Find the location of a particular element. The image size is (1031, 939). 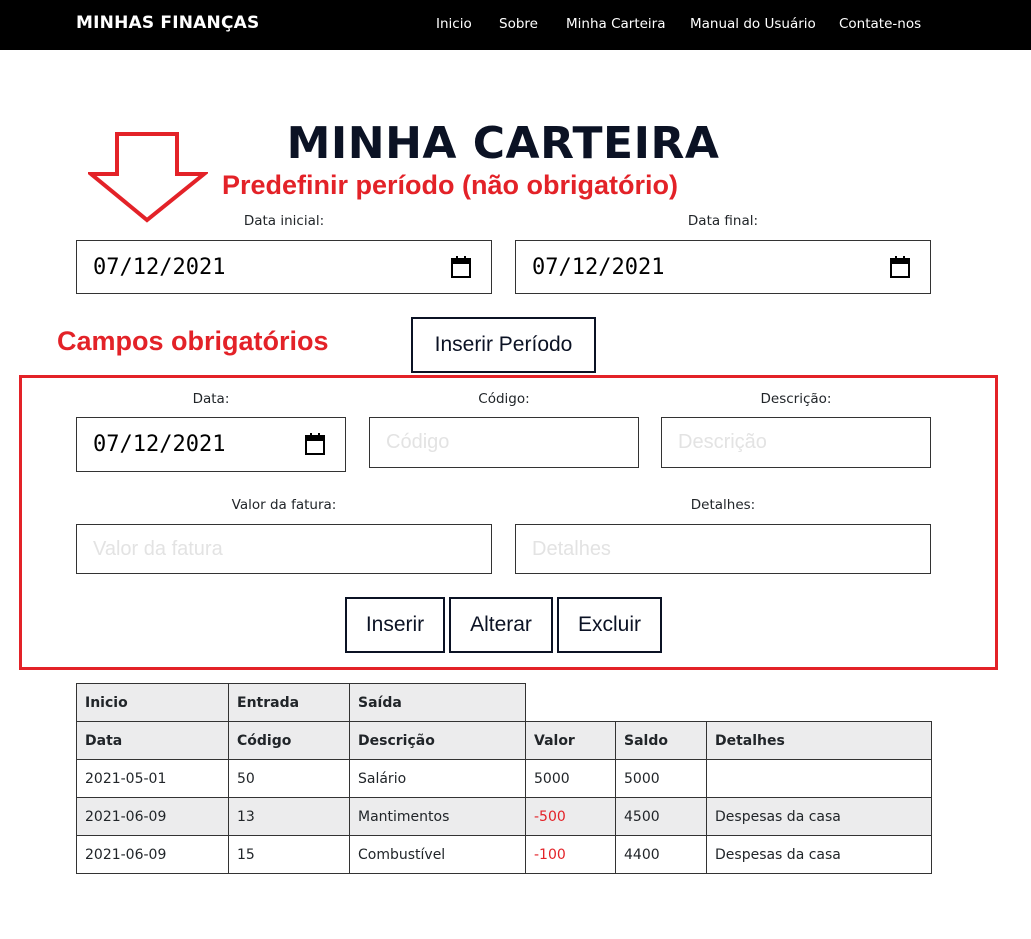

table-column-header: Detalhes is located at coordinates (819, 740).